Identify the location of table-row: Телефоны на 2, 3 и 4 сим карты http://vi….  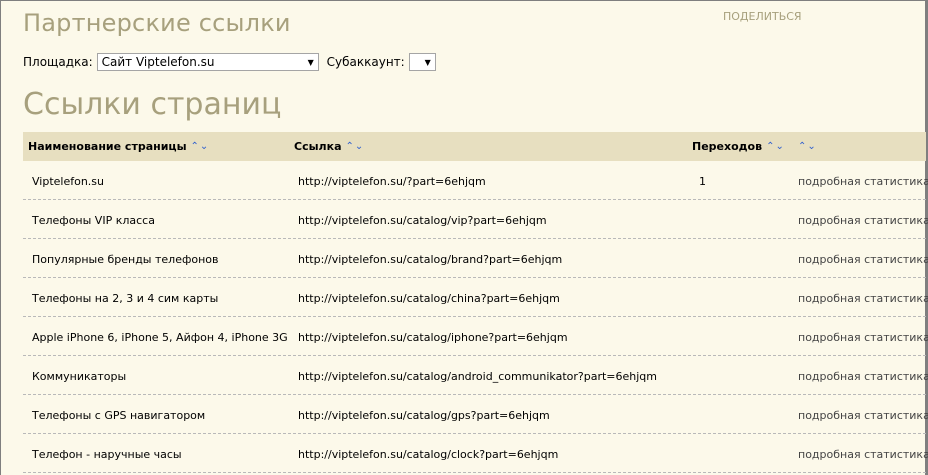
(475, 297).